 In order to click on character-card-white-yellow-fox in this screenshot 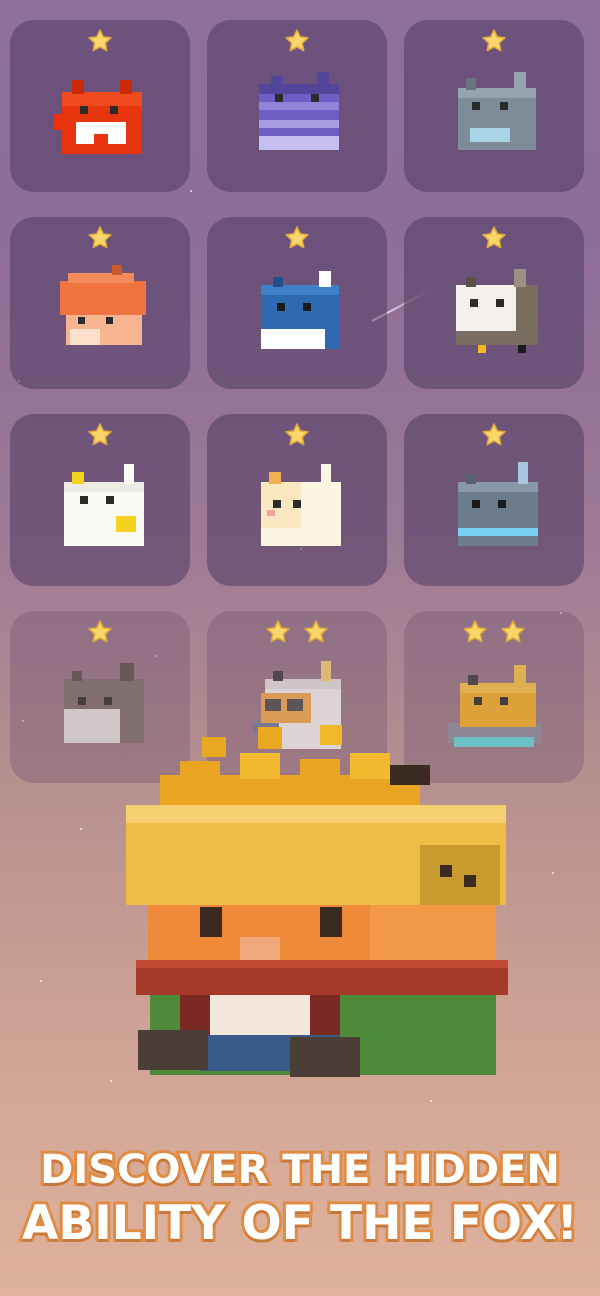, I will do `click(100, 500)`.